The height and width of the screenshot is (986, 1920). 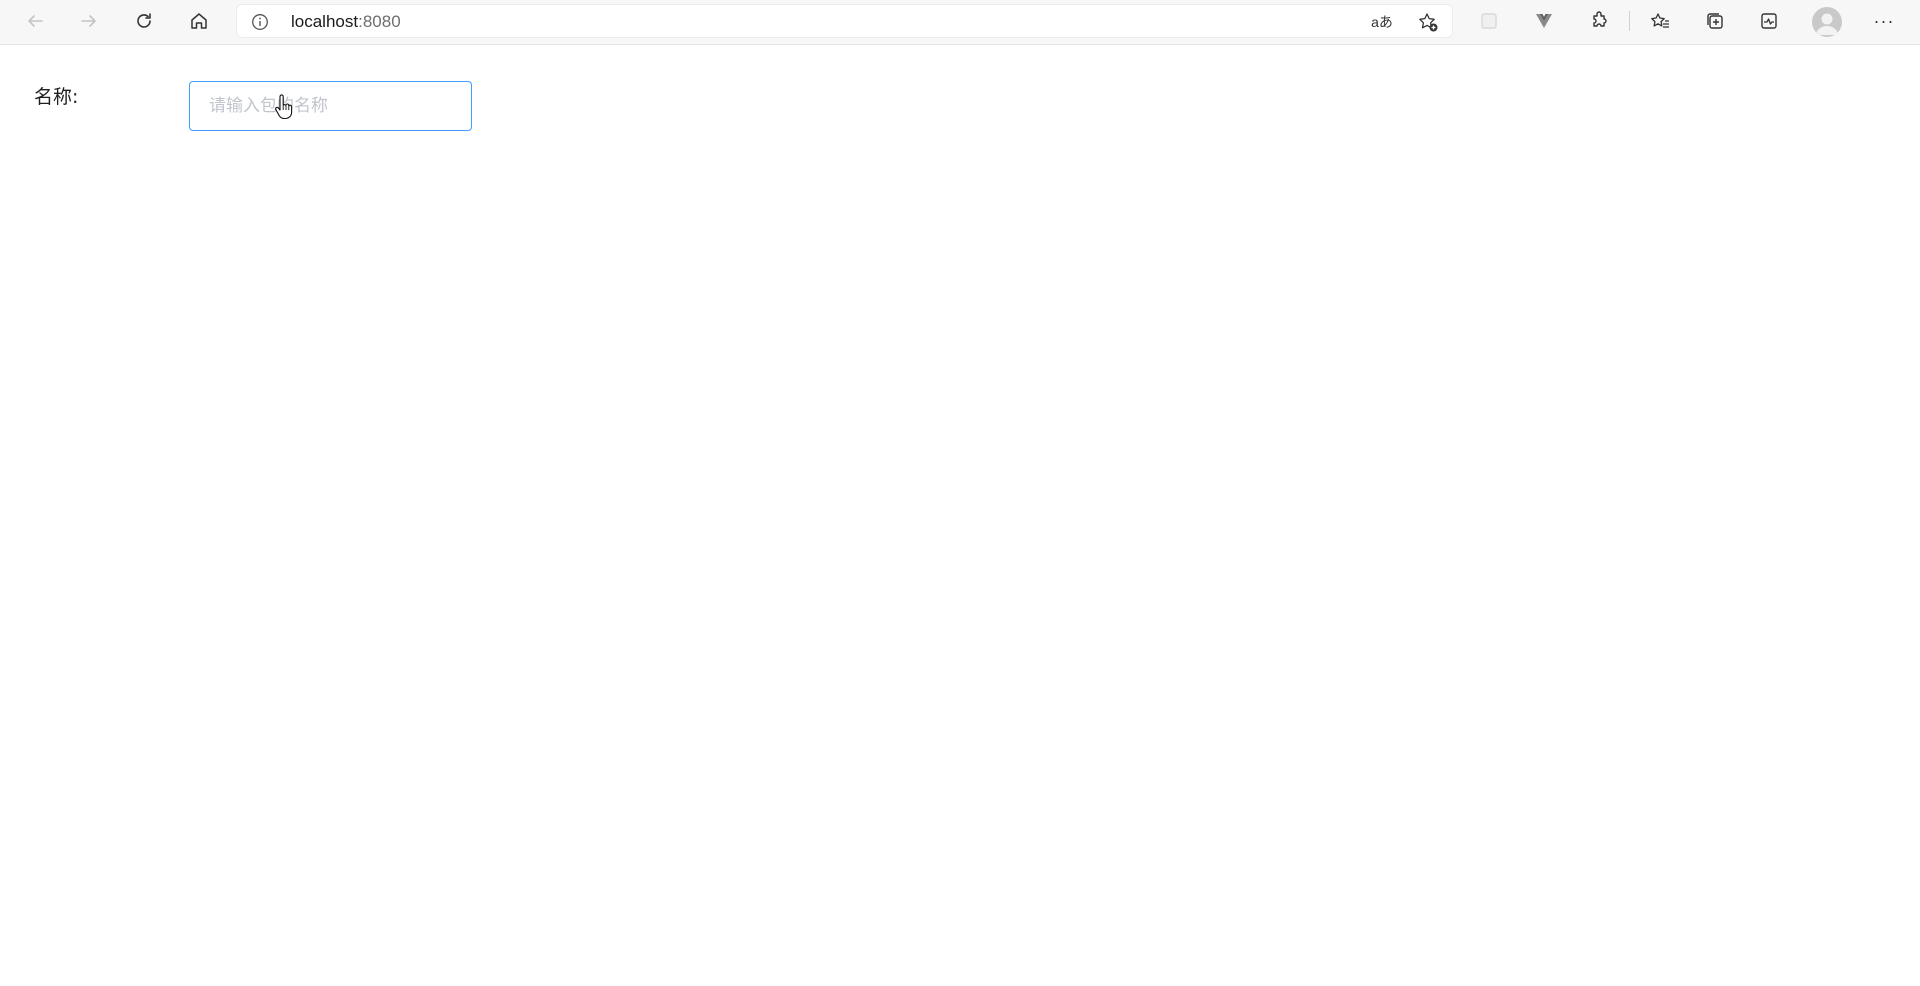 I want to click on toolbar-separator, so click(x=1629, y=21).